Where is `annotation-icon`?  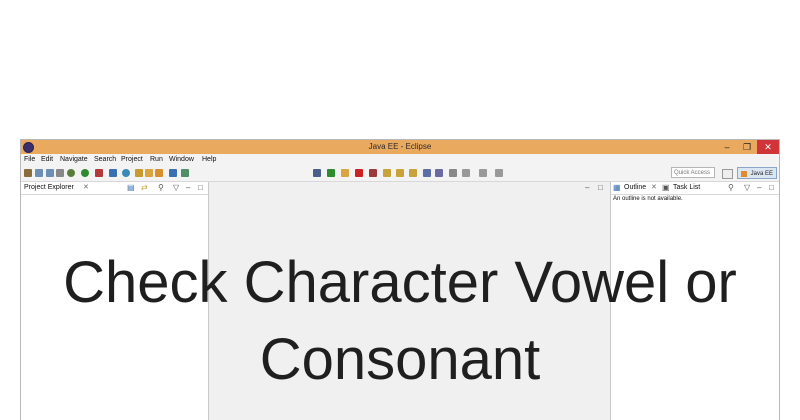 annotation-icon is located at coordinates (439, 173).